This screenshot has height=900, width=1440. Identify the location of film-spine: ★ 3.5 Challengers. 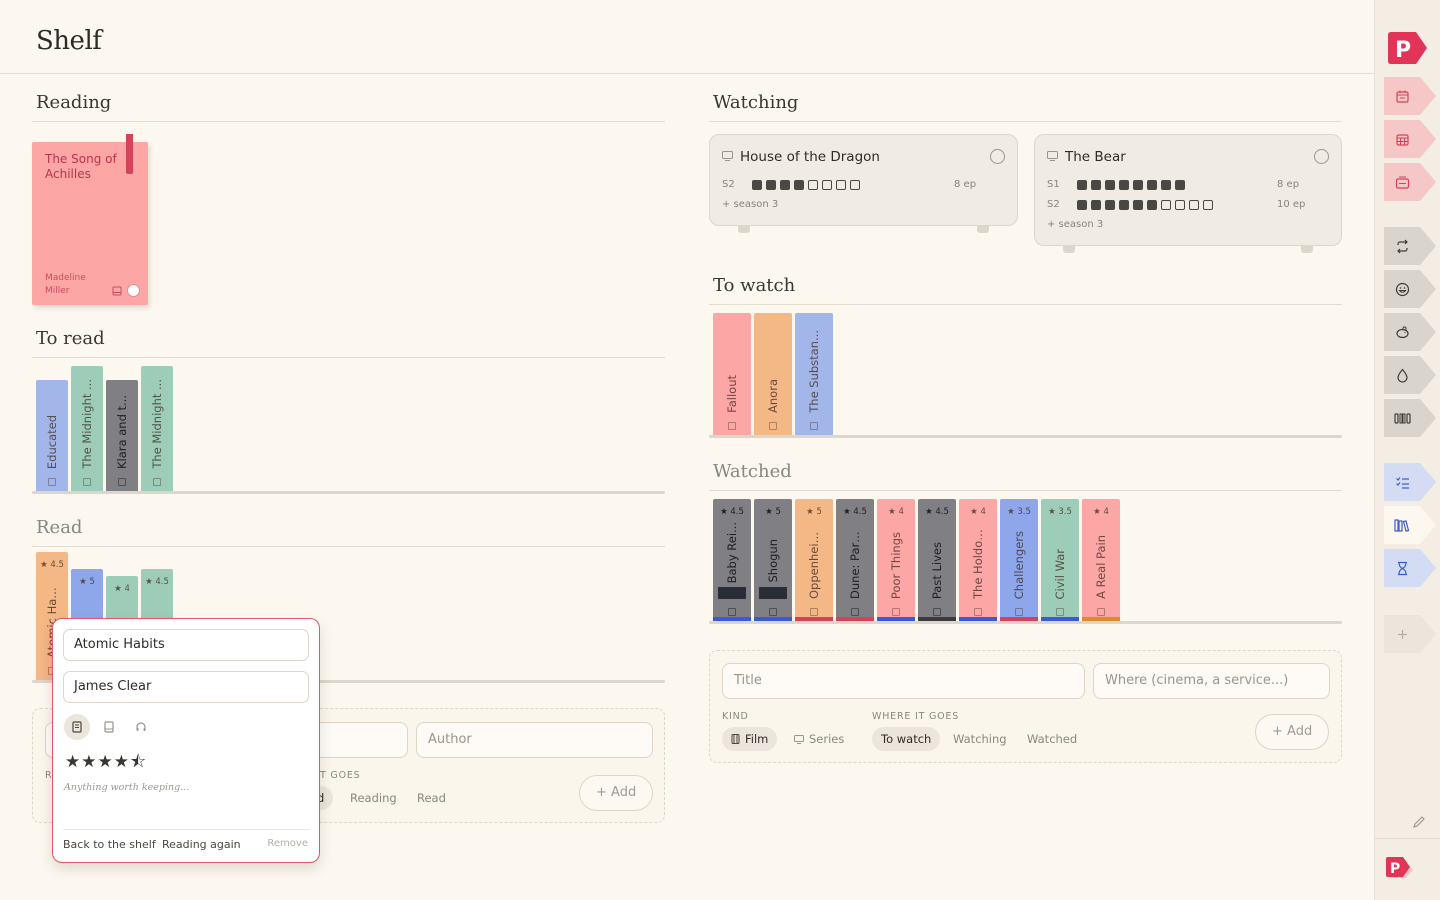
(1019, 560).